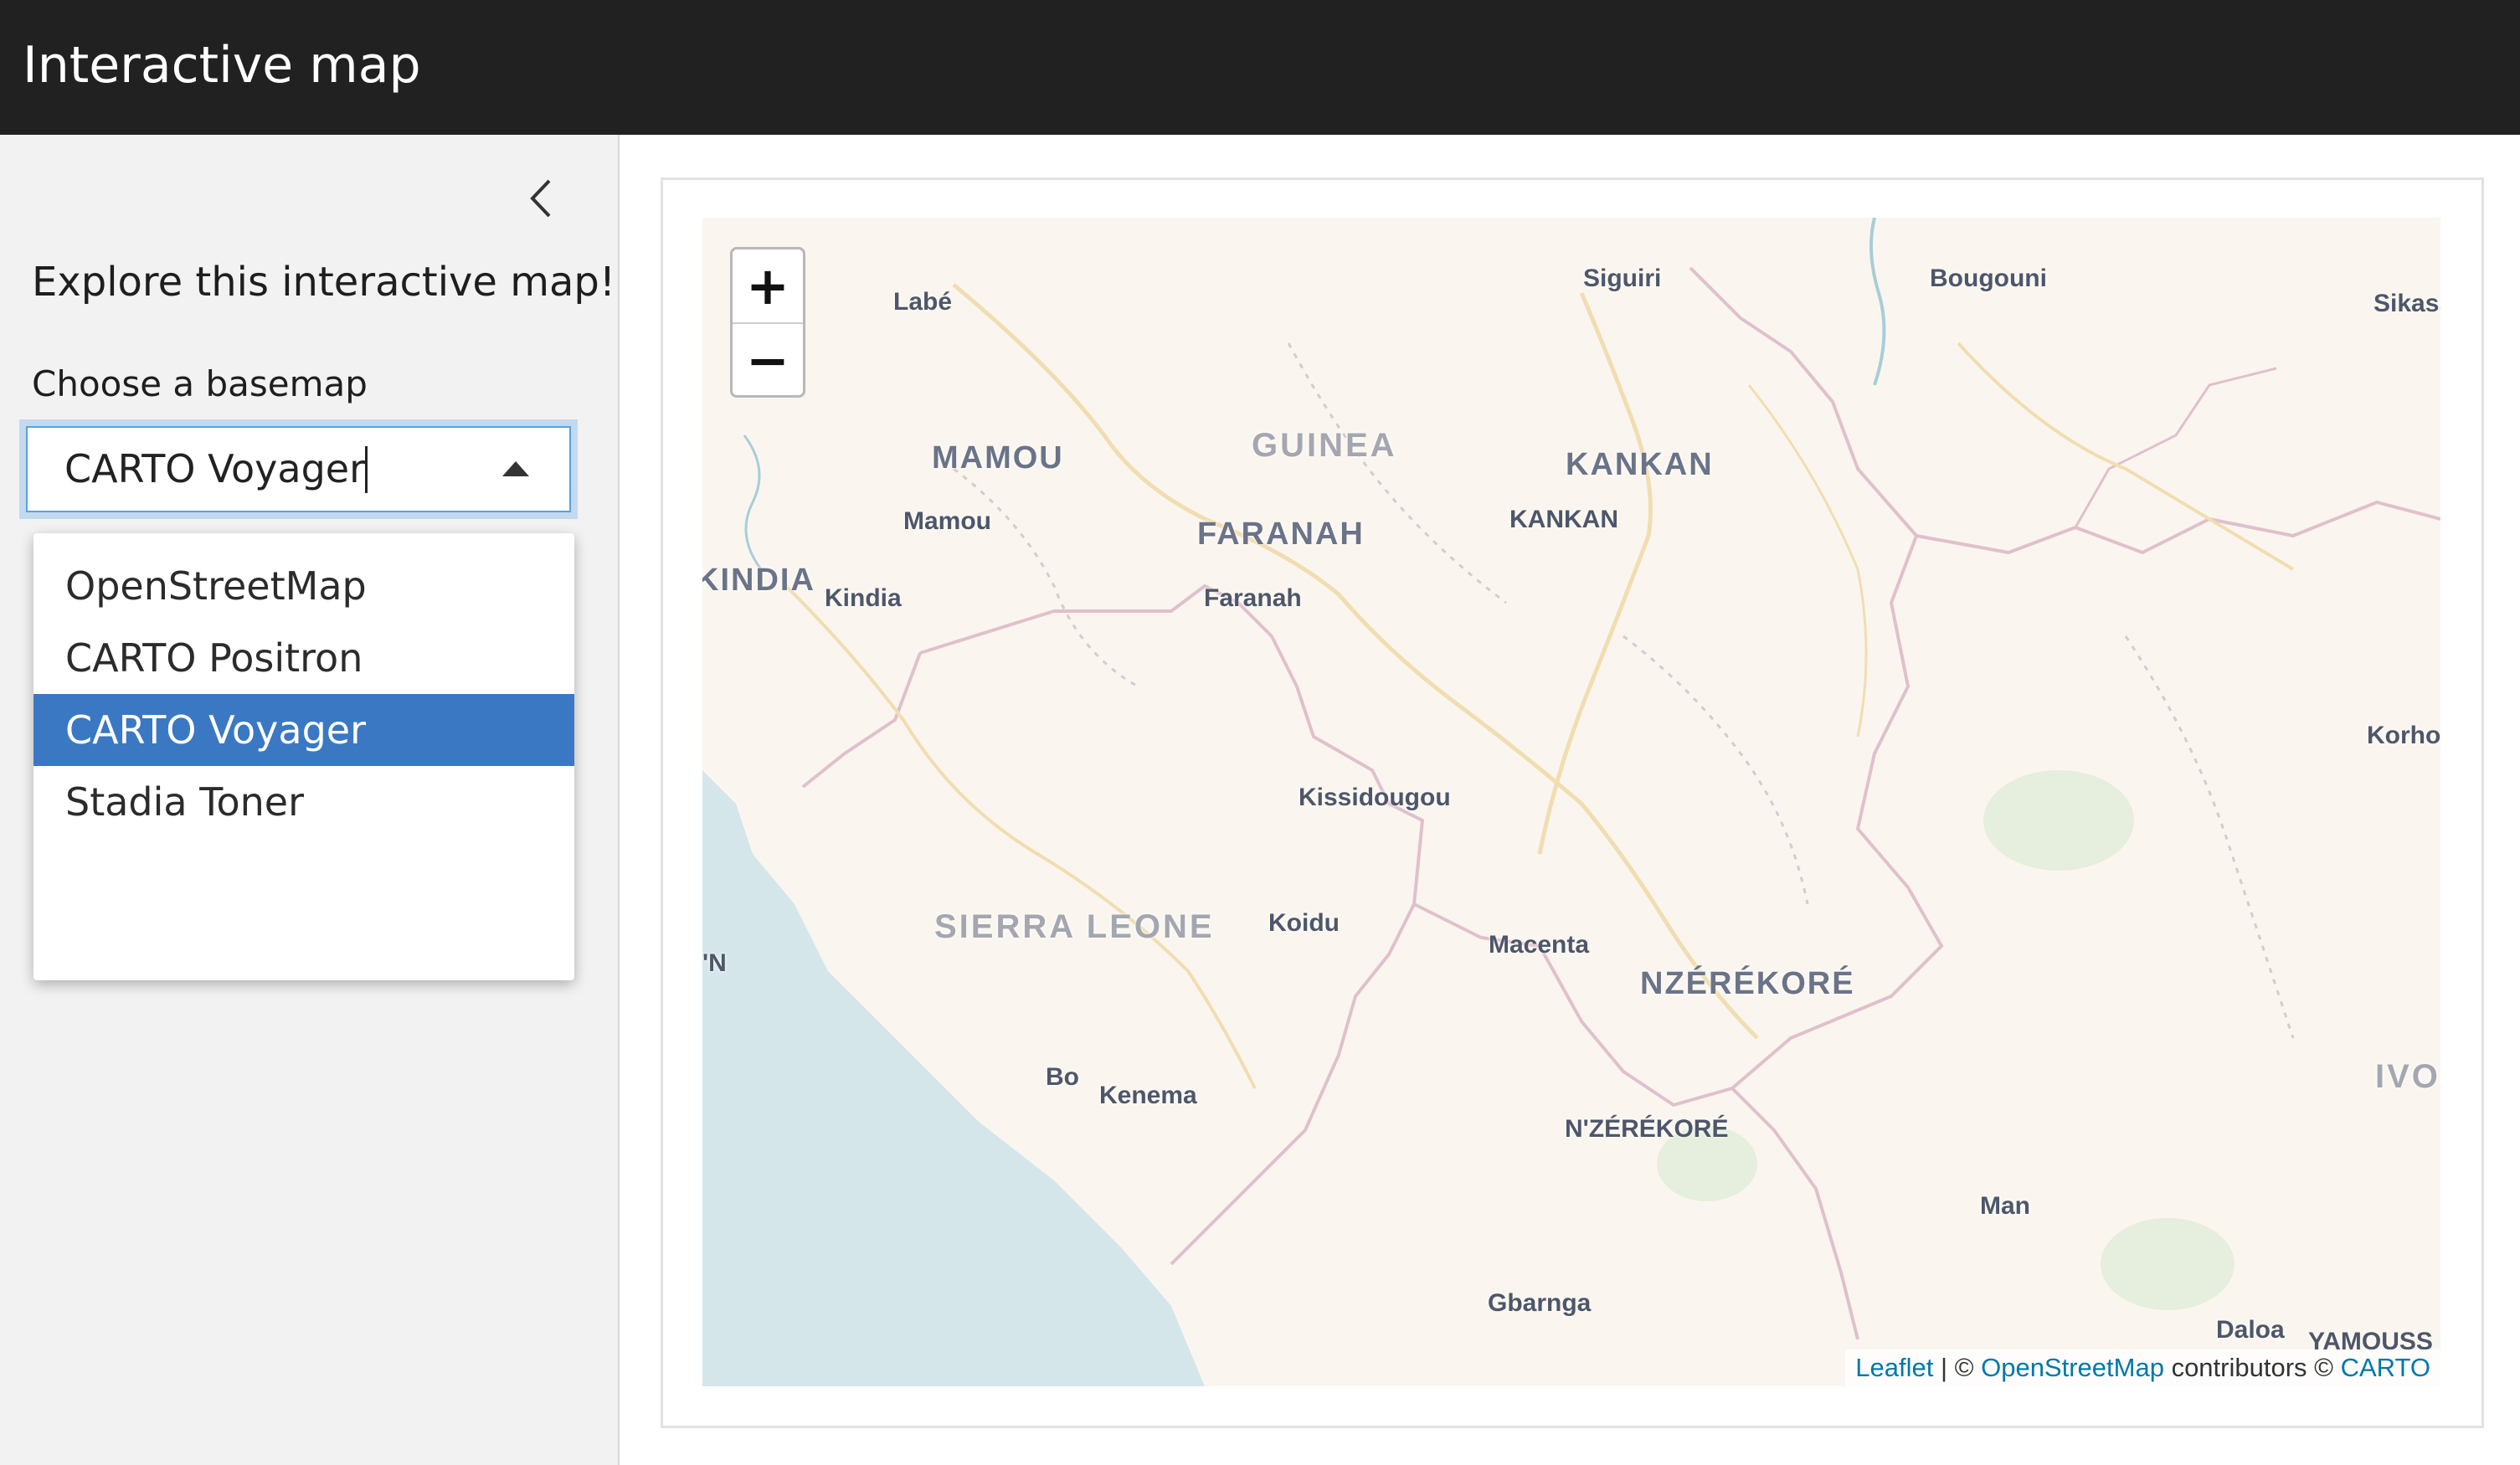 The image size is (2520, 1465). What do you see at coordinates (864, 598) in the screenshot?
I see `map-label-kindia: Kindia` at bounding box center [864, 598].